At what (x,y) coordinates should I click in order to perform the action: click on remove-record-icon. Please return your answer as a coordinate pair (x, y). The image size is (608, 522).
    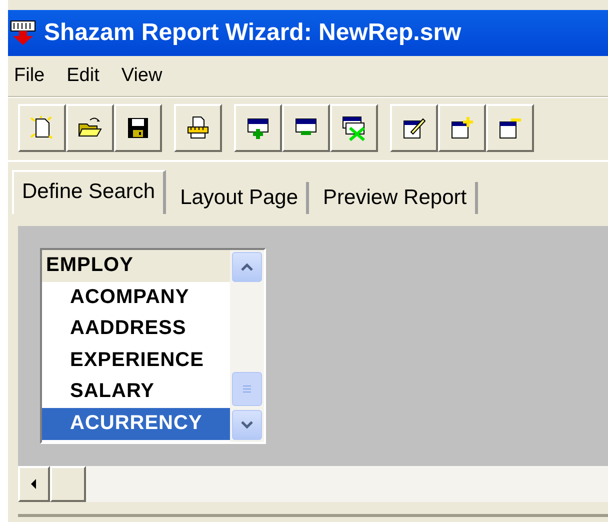
    Looking at the image, I should click on (306, 126).